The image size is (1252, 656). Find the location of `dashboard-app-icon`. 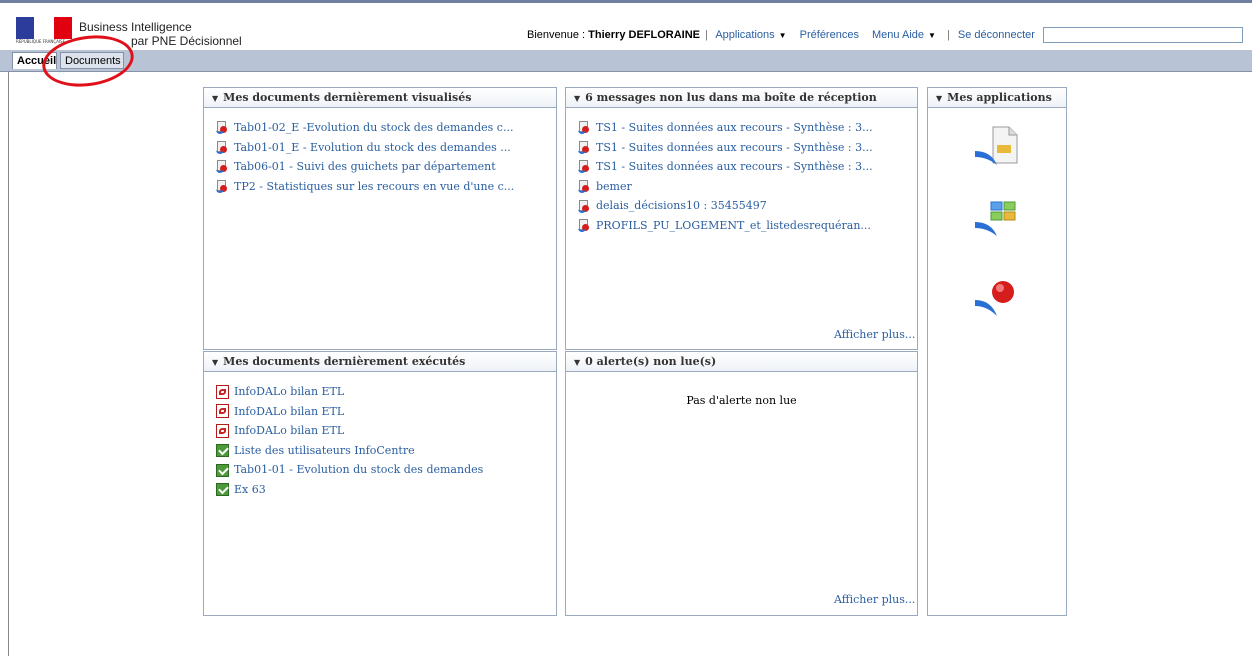

dashboard-app-icon is located at coordinates (998, 221).